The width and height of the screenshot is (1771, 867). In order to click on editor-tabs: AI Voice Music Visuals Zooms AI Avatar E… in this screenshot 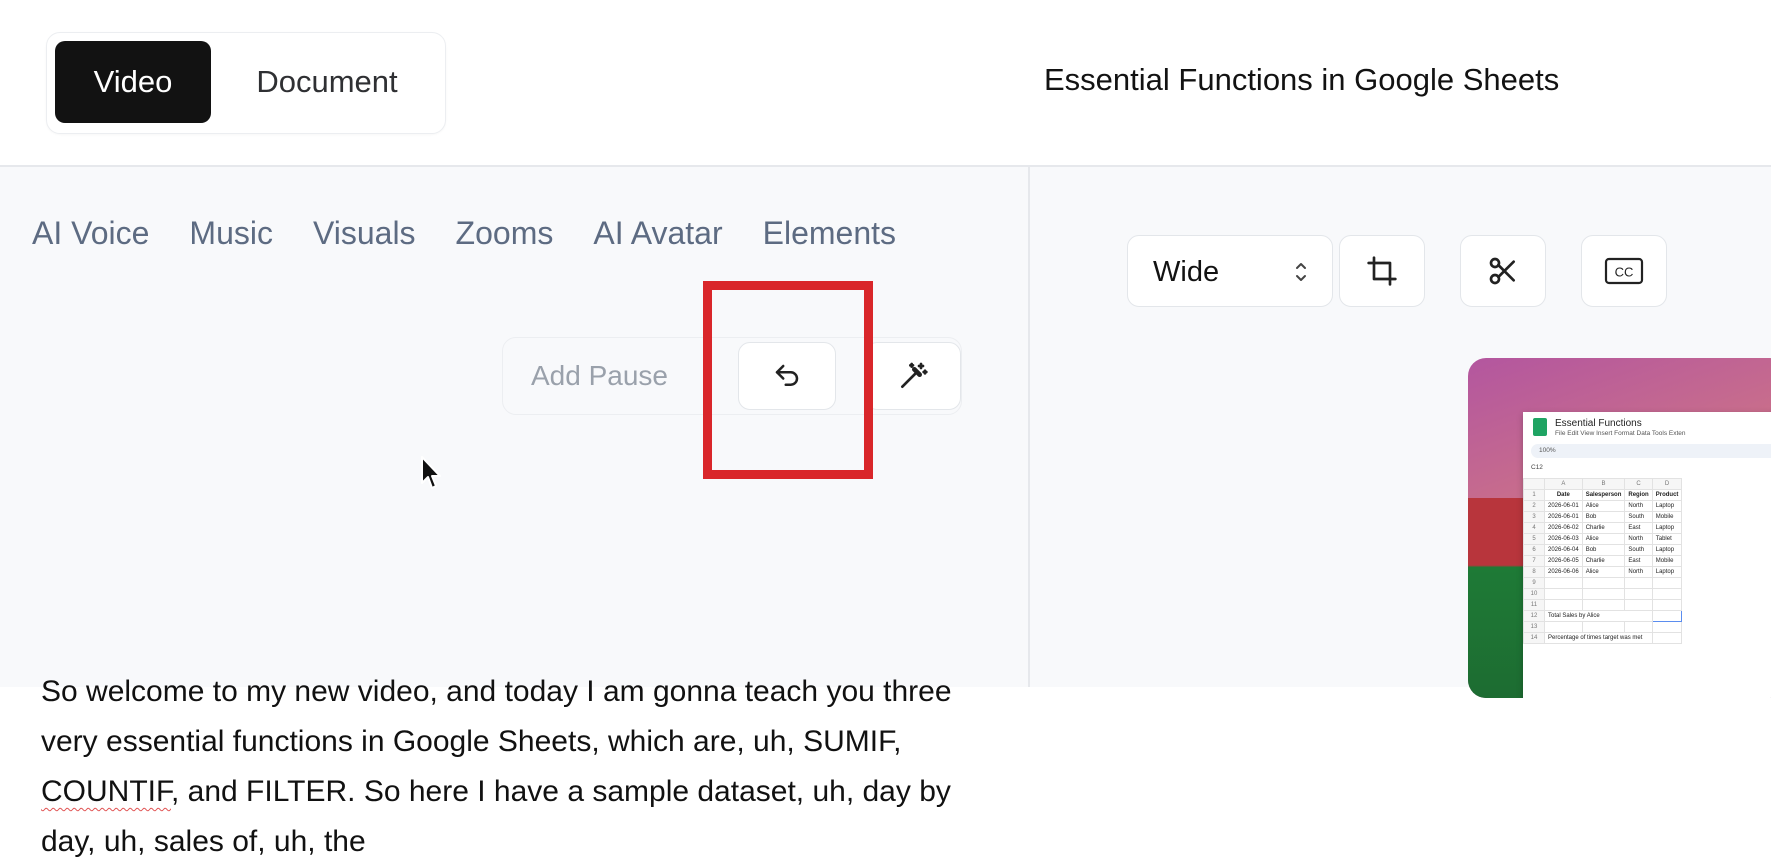, I will do `click(464, 233)`.